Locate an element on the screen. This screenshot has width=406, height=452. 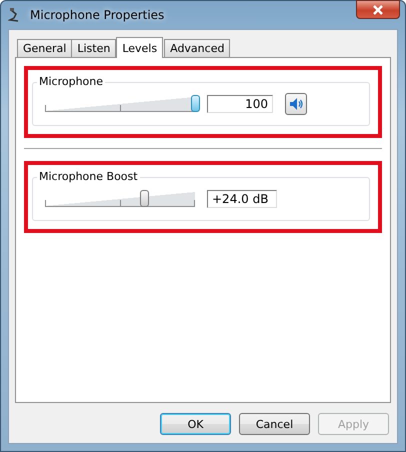
tab: Listen is located at coordinates (93, 48).